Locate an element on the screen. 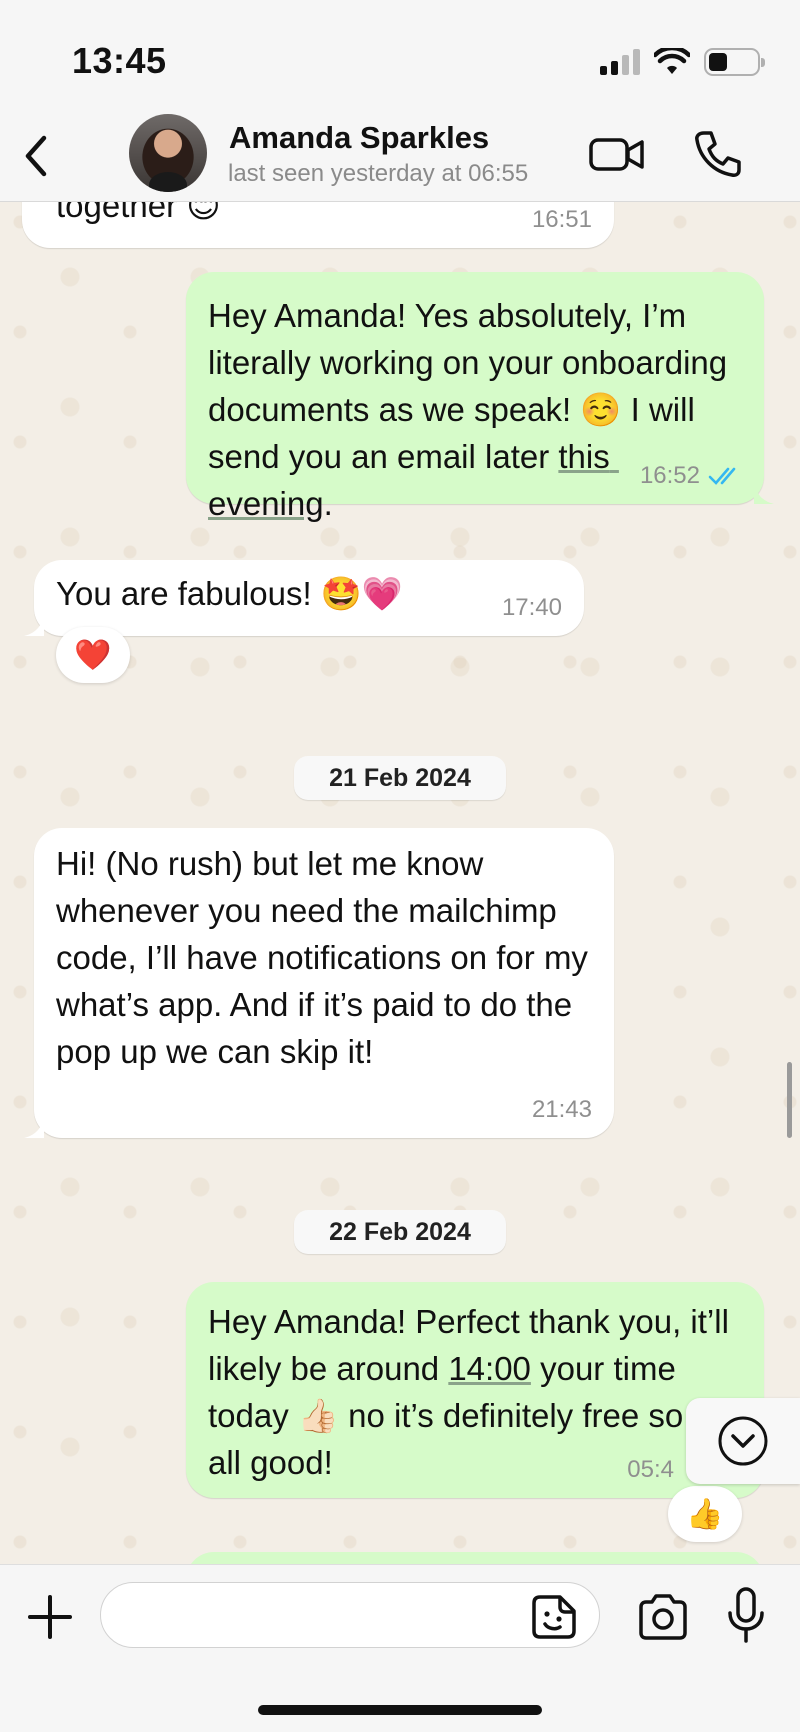 The height and width of the screenshot is (1732, 800). sticker-icon is located at coordinates (554, 1617).